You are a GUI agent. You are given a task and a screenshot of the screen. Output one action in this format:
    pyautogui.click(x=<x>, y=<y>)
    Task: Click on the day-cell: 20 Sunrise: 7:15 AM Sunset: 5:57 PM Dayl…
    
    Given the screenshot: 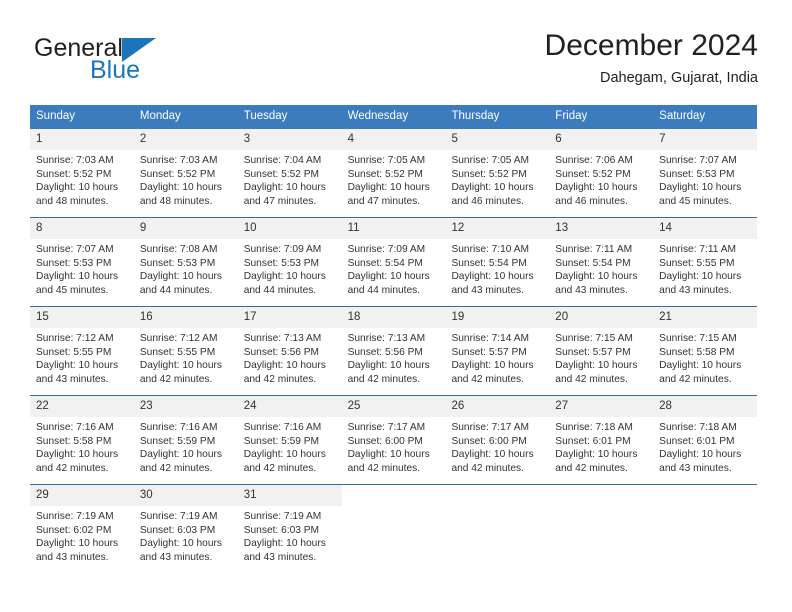 What is the action you would take?
    pyautogui.click(x=601, y=351)
    